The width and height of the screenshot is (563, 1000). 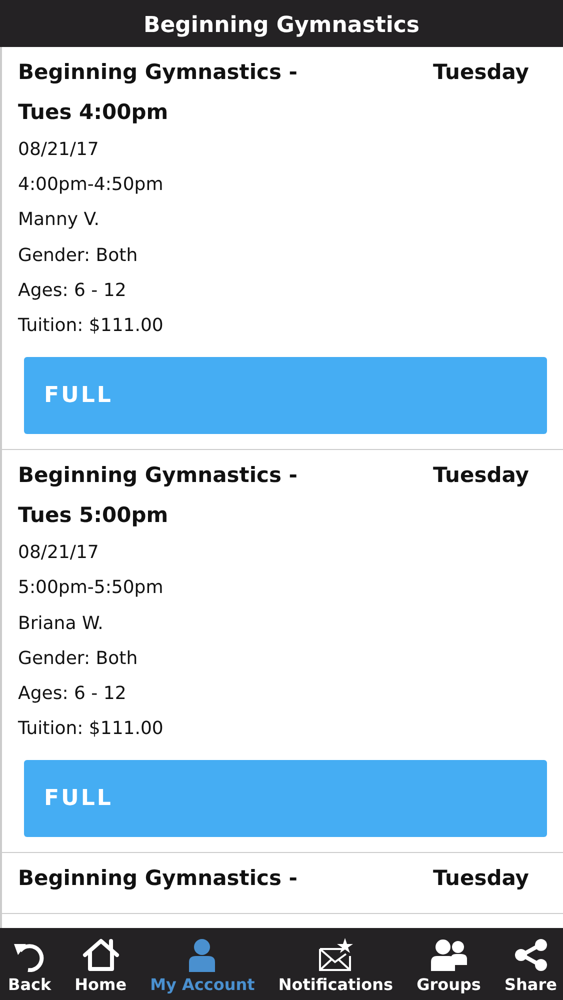 What do you see at coordinates (448, 955) in the screenshot?
I see `group-icon` at bounding box center [448, 955].